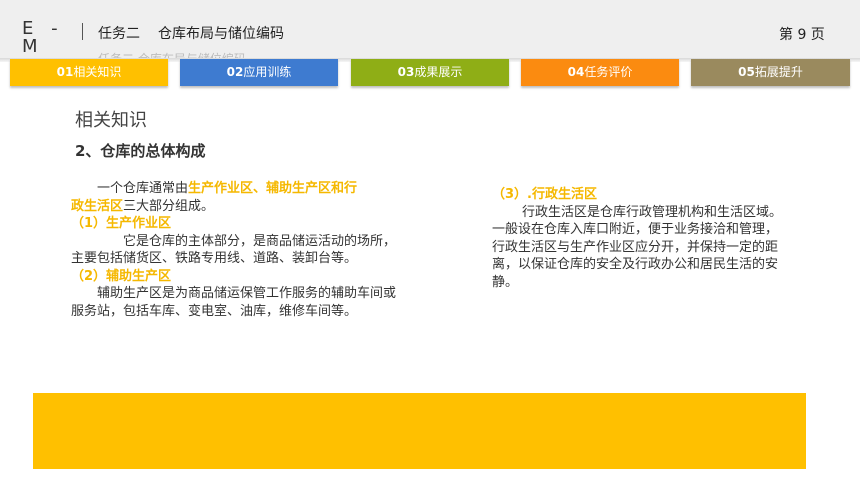 The image size is (860, 483). What do you see at coordinates (778, 72) in the screenshot?
I see `tab-label: 拓展提升` at bounding box center [778, 72].